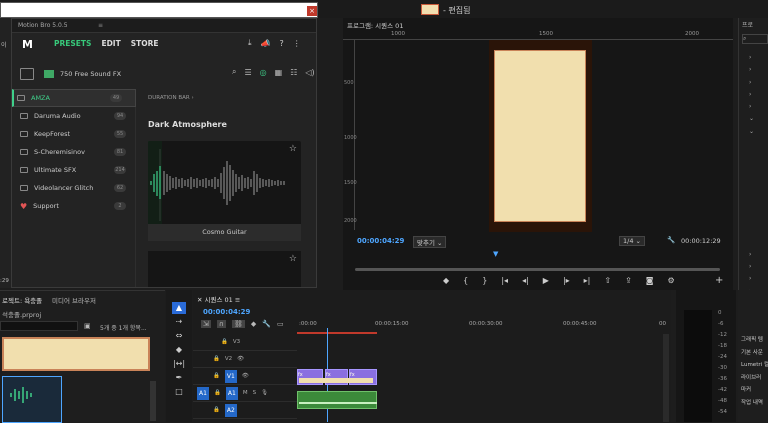 This screenshot has width=768, height=423. Describe the element at coordinates (266, 43) in the screenshot. I see `megaphone-icon: 📣` at that location.